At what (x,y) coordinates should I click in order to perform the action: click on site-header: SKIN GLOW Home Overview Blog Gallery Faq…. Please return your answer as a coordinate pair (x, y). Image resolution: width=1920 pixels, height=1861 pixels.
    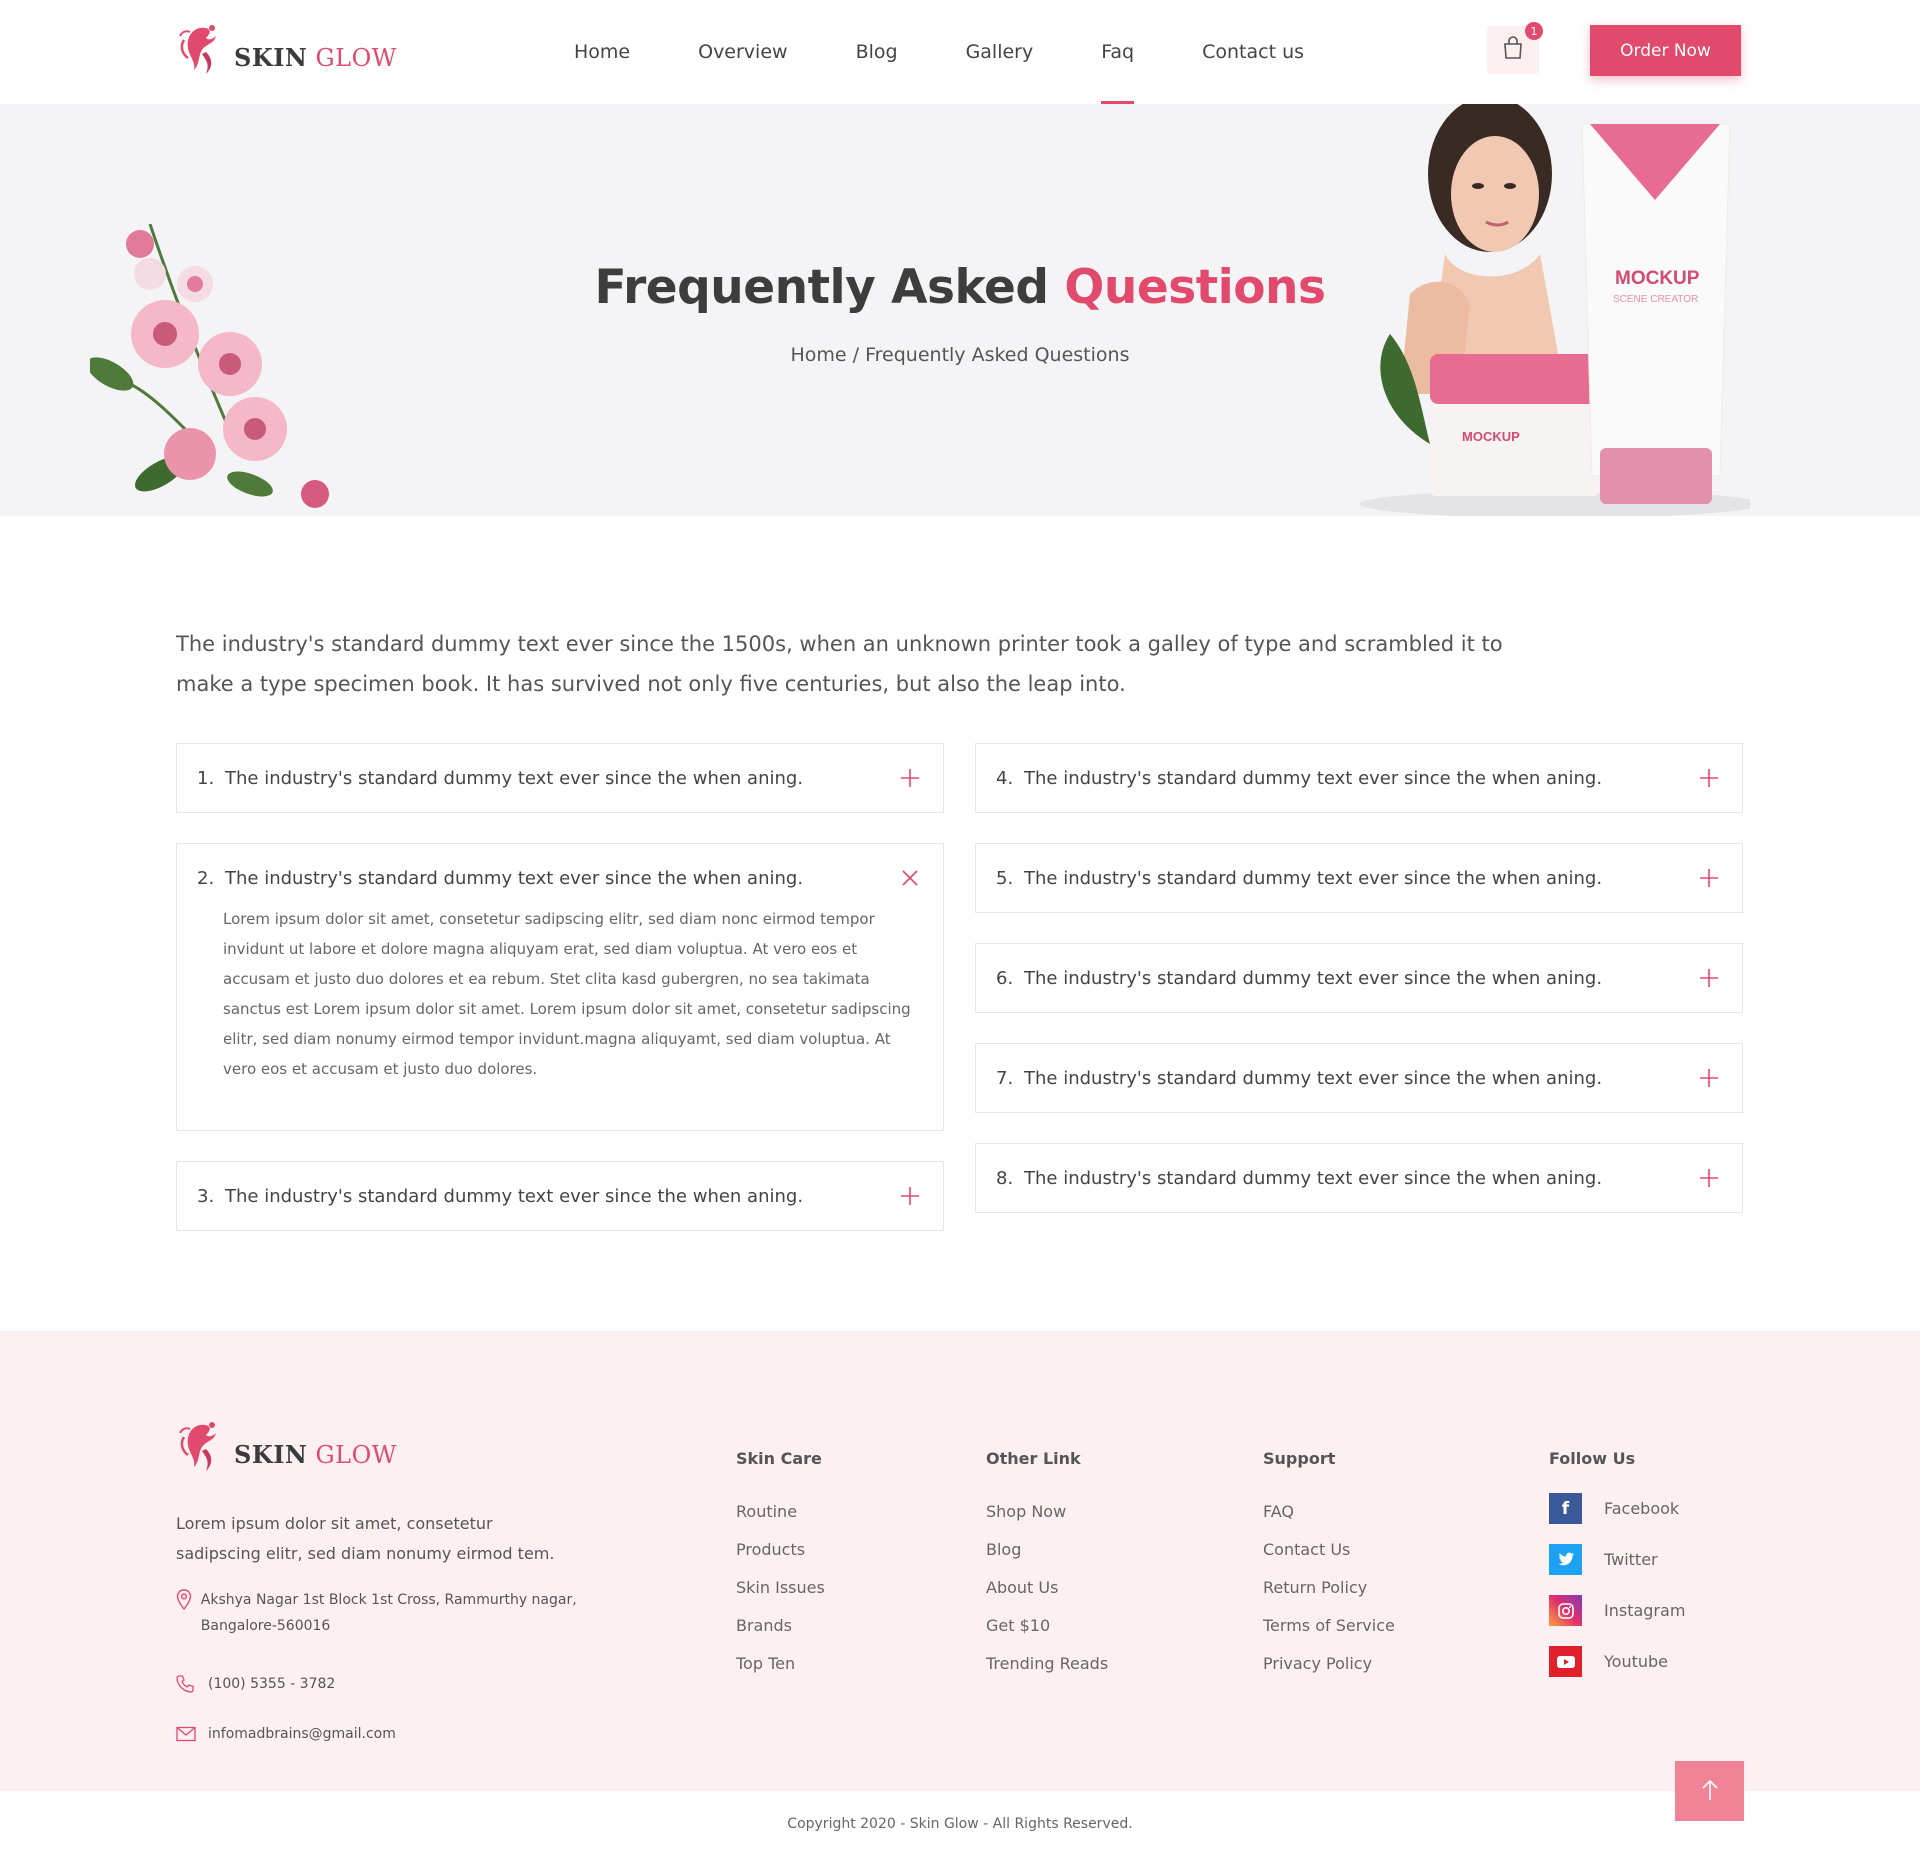
    Looking at the image, I should click on (960, 52).